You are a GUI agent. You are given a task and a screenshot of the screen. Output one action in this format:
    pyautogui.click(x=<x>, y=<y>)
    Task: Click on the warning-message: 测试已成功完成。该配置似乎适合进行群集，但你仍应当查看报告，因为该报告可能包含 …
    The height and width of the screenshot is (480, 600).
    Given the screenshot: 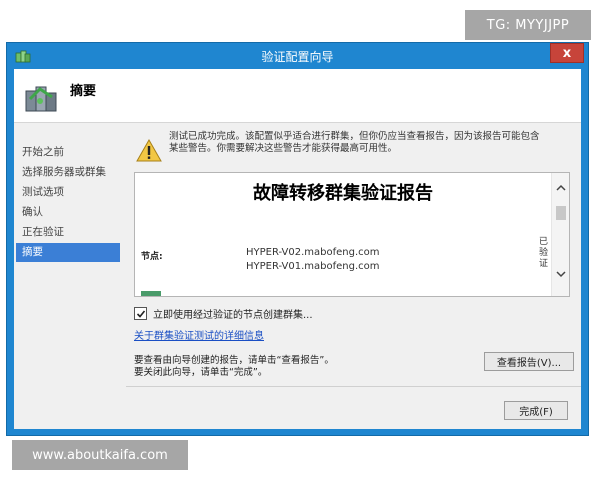 What is the action you would take?
    pyautogui.click(x=371, y=143)
    